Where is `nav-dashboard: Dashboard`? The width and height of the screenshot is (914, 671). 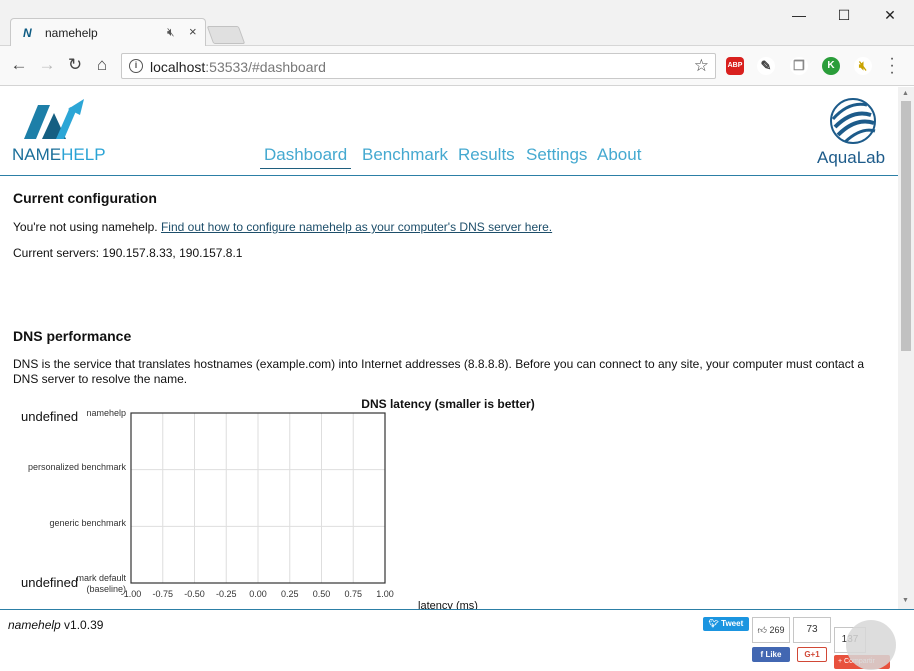 nav-dashboard: Dashboard is located at coordinates (306, 157).